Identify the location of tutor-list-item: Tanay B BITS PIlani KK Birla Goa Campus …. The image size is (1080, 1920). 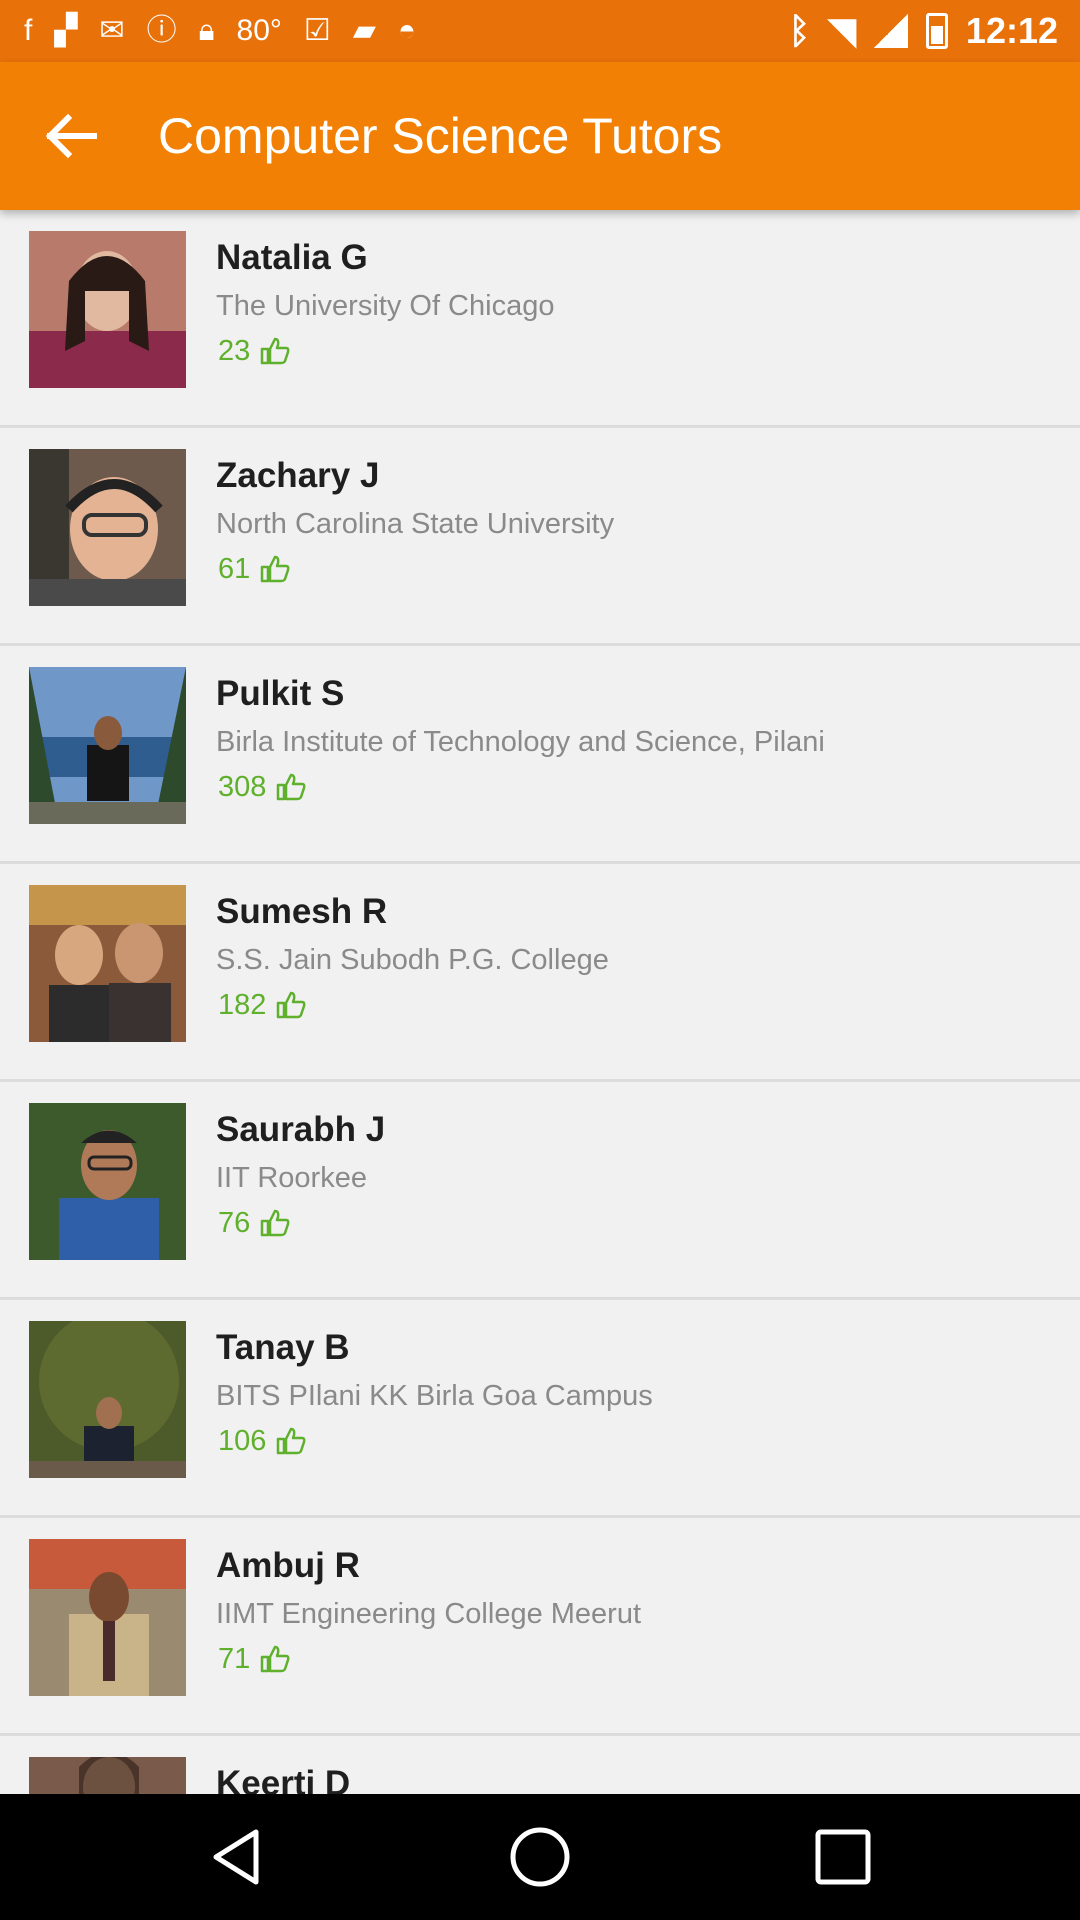
(540, 1409).